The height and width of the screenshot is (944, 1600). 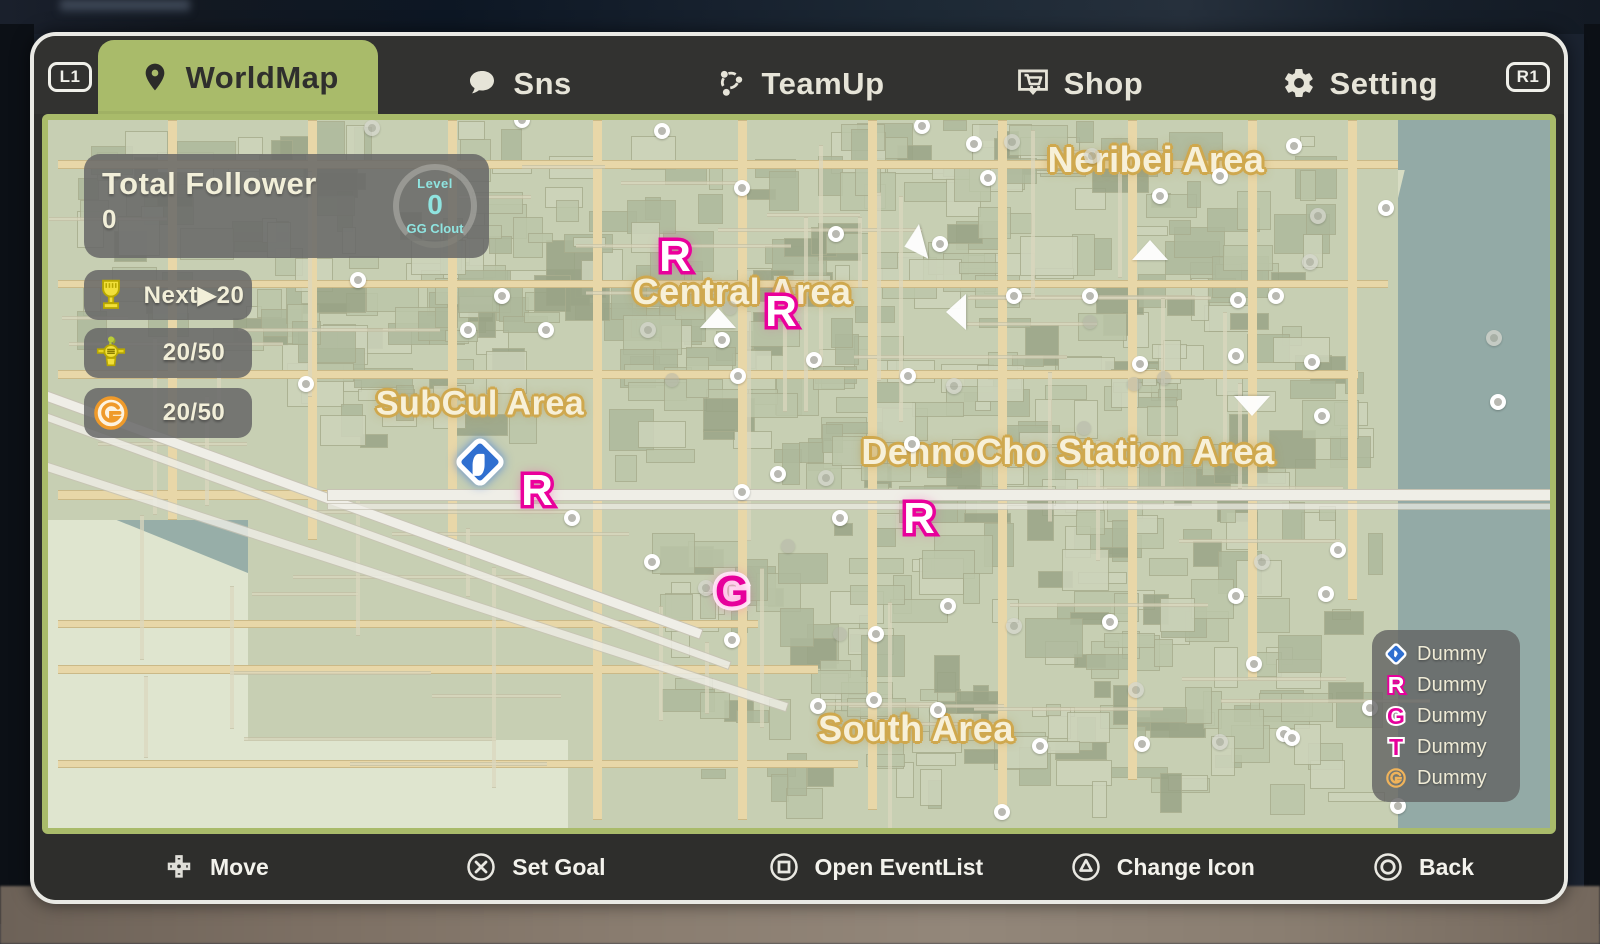 I want to click on tab-bar: L1 WorldMap Sns TeamUp Shop Setting R1, so click(x=799, y=75).